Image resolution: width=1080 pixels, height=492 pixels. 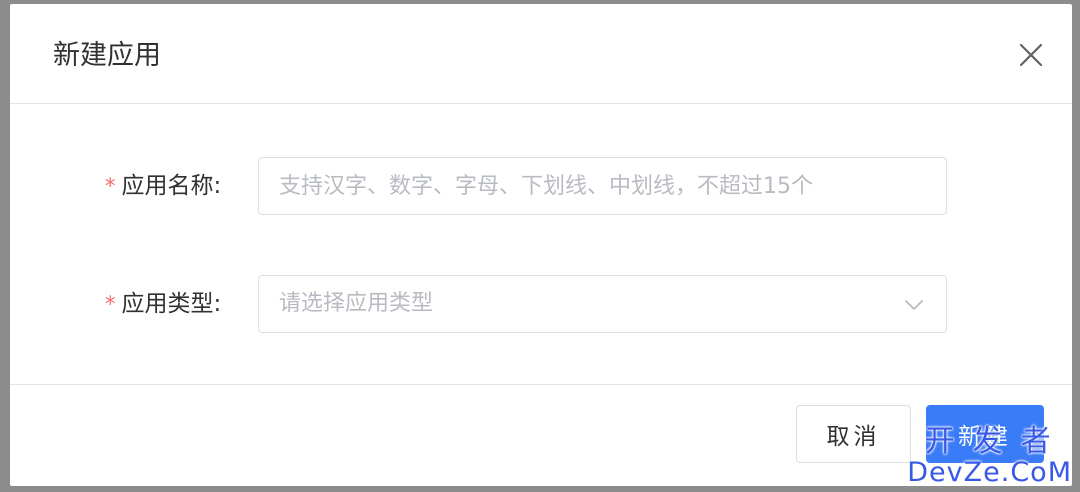 I want to click on app-name-label-text: 应用名称:, so click(x=171, y=186).